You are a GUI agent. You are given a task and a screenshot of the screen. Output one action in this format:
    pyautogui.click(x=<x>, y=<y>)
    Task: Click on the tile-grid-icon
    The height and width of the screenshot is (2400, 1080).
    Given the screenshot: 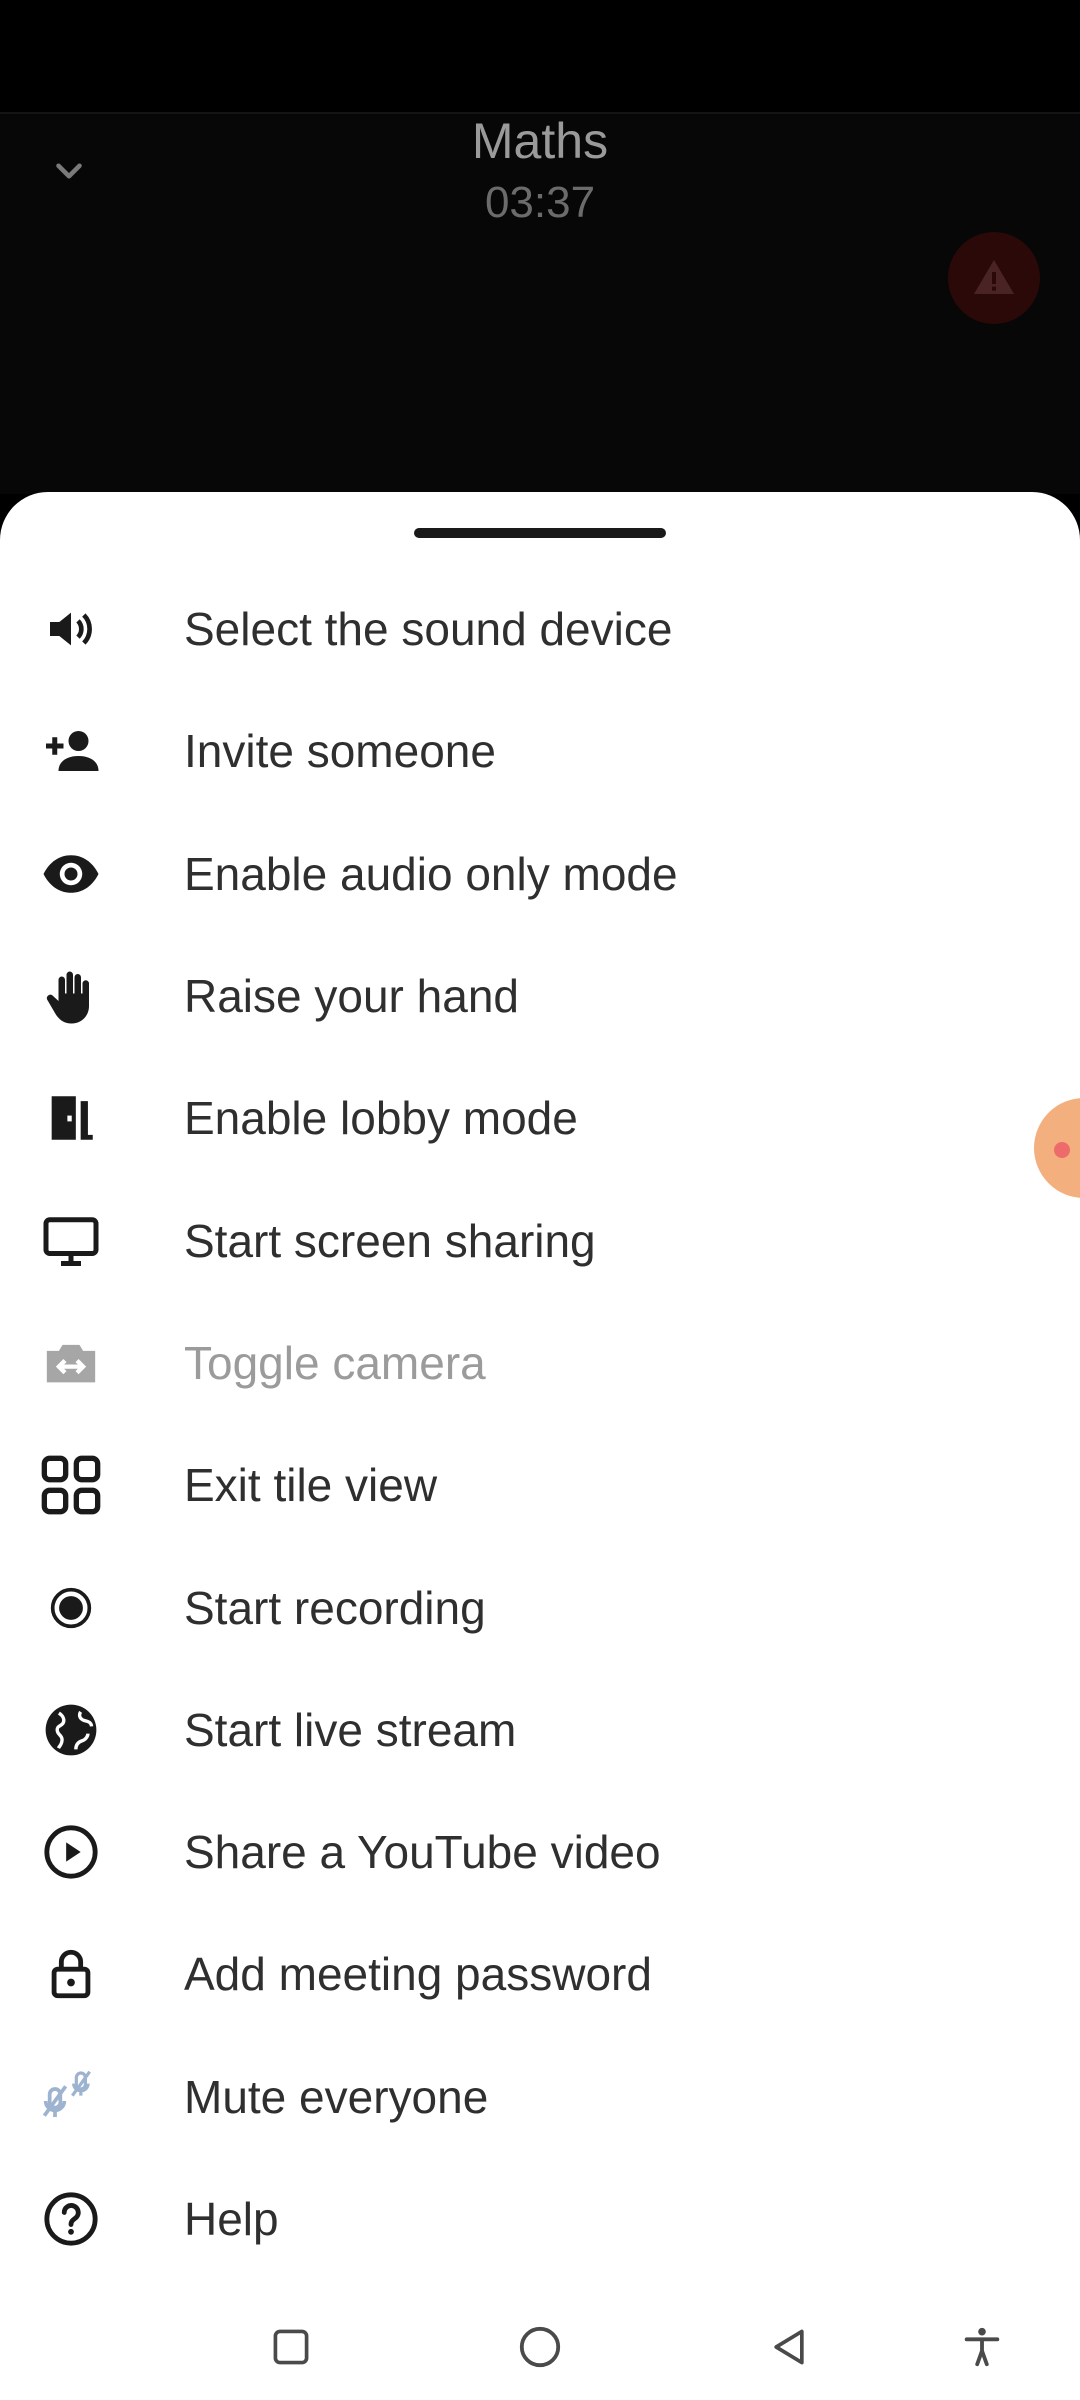 What is the action you would take?
    pyautogui.click(x=71, y=1485)
    